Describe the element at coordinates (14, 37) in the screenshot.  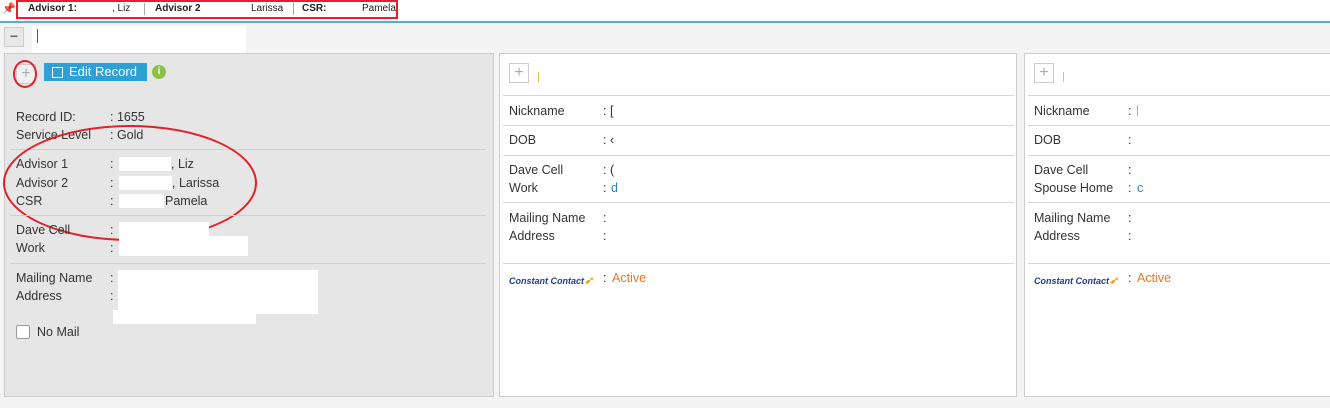
I see `collapse-button: −` at that location.